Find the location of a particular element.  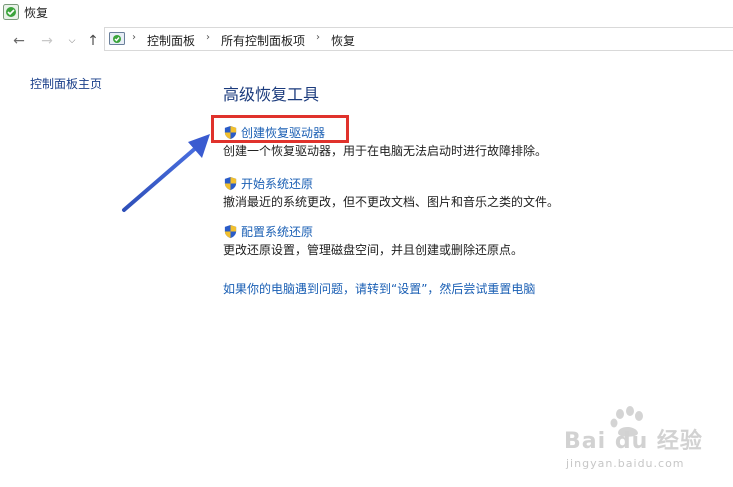

breadcrumb-all-items: 所有控制面板项 is located at coordinates (263, 40).